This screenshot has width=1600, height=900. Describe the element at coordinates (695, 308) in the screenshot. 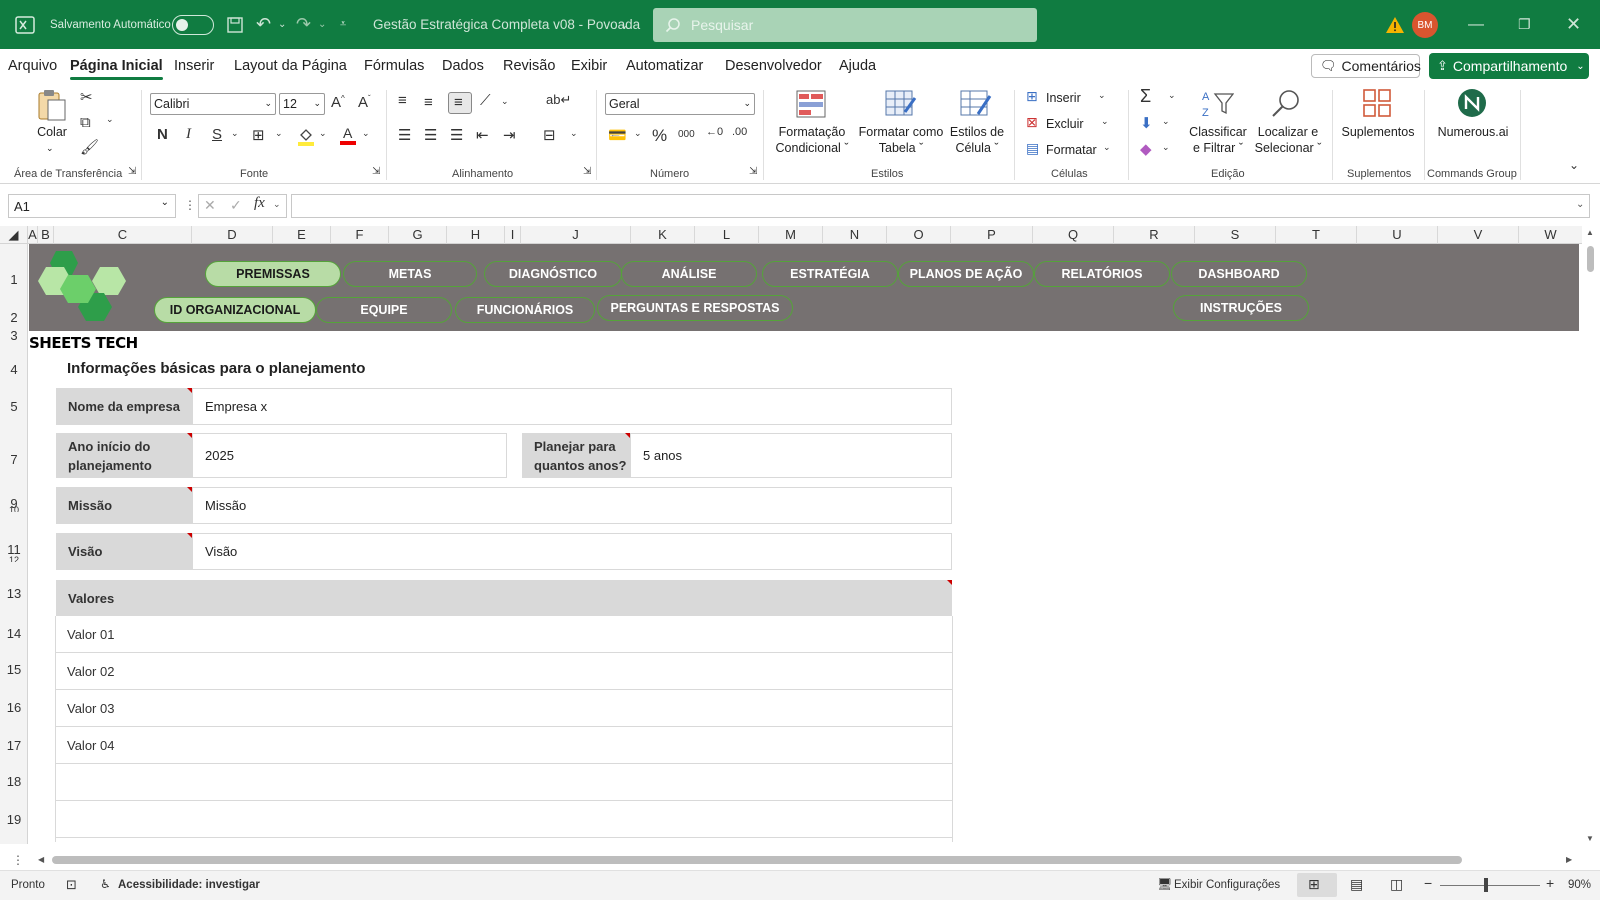

I see `nav-perguntas-e-respostas: PERGUNTAS E RESPOSTAS` at that location.